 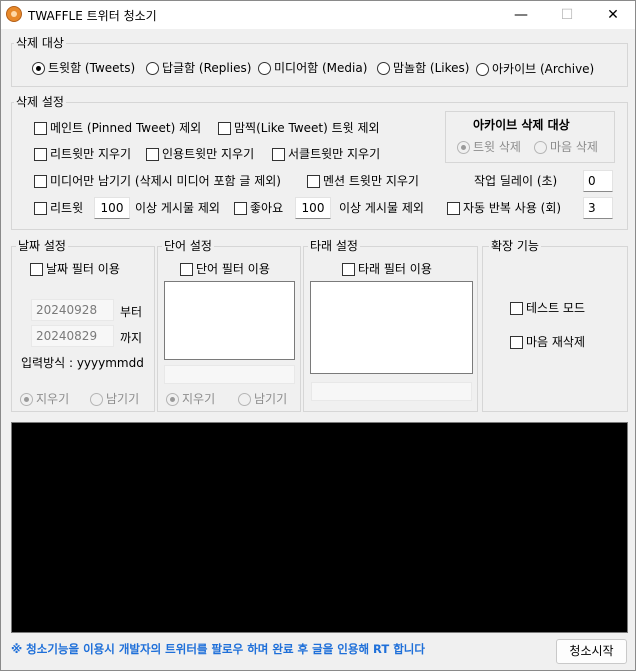 What do you see at coordinates (131, 338) in the screenshot?
I see `date-to-label: 까지` at bounding box center [131, 338].